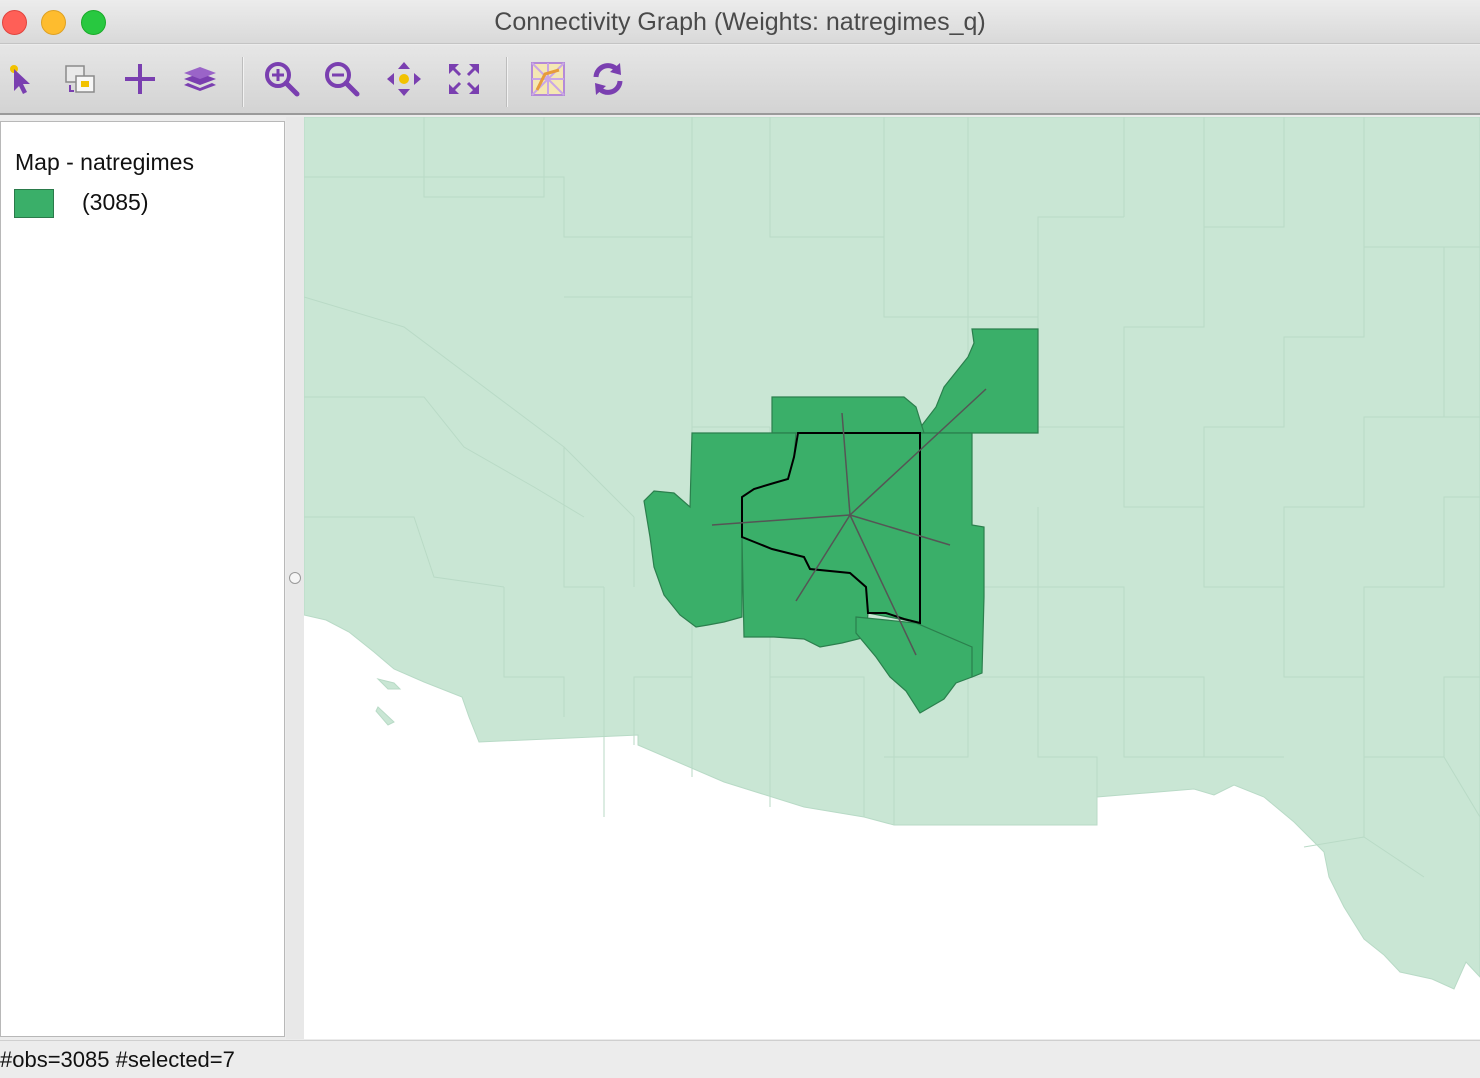 The width and height of the screenshot is (1480, 1078). Describe the element at coordinates (117, 1059) in the screenshot. I see `status-text: #obs=3085 #selected=7` at that location.